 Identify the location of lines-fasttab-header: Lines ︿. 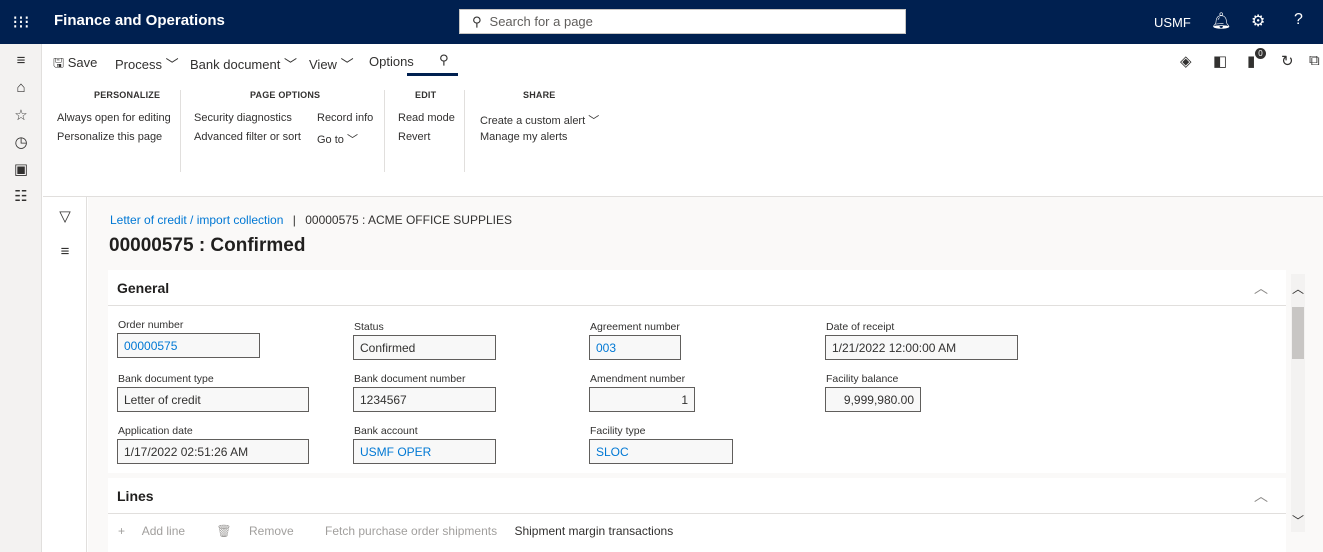
(697, 496).